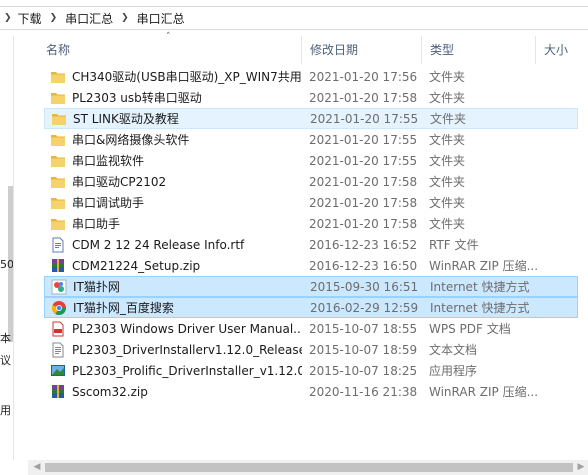  I want to click on file-name: IT猫扑网_百度搜索, so click(123, 308).